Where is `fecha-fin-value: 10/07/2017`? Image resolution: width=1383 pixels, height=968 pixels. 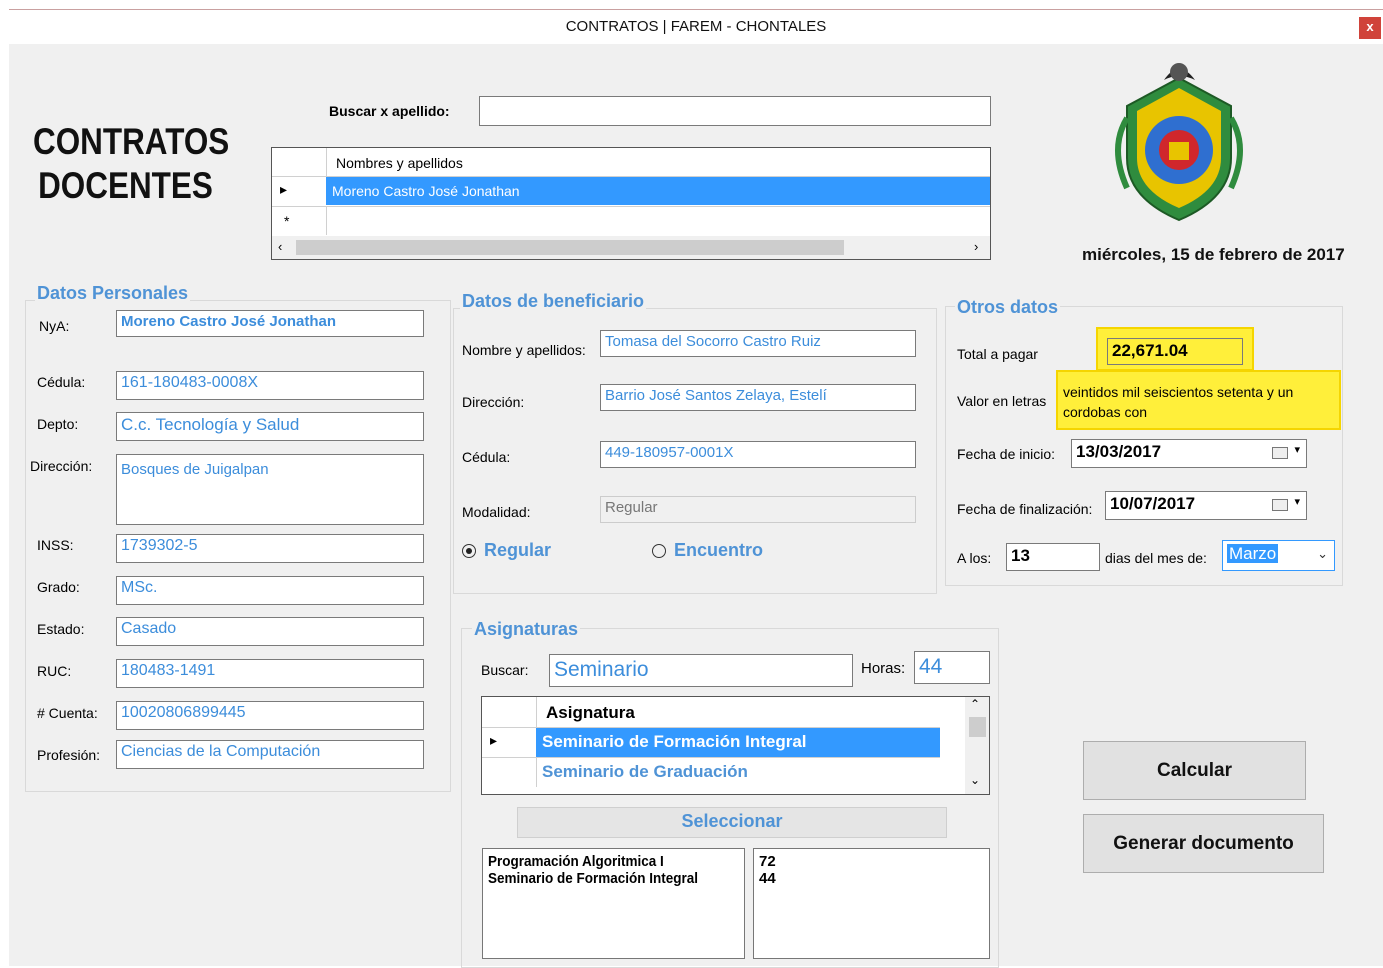 fecha-fin-value: 10/07/2017 is located at coordinates (1153, 503).